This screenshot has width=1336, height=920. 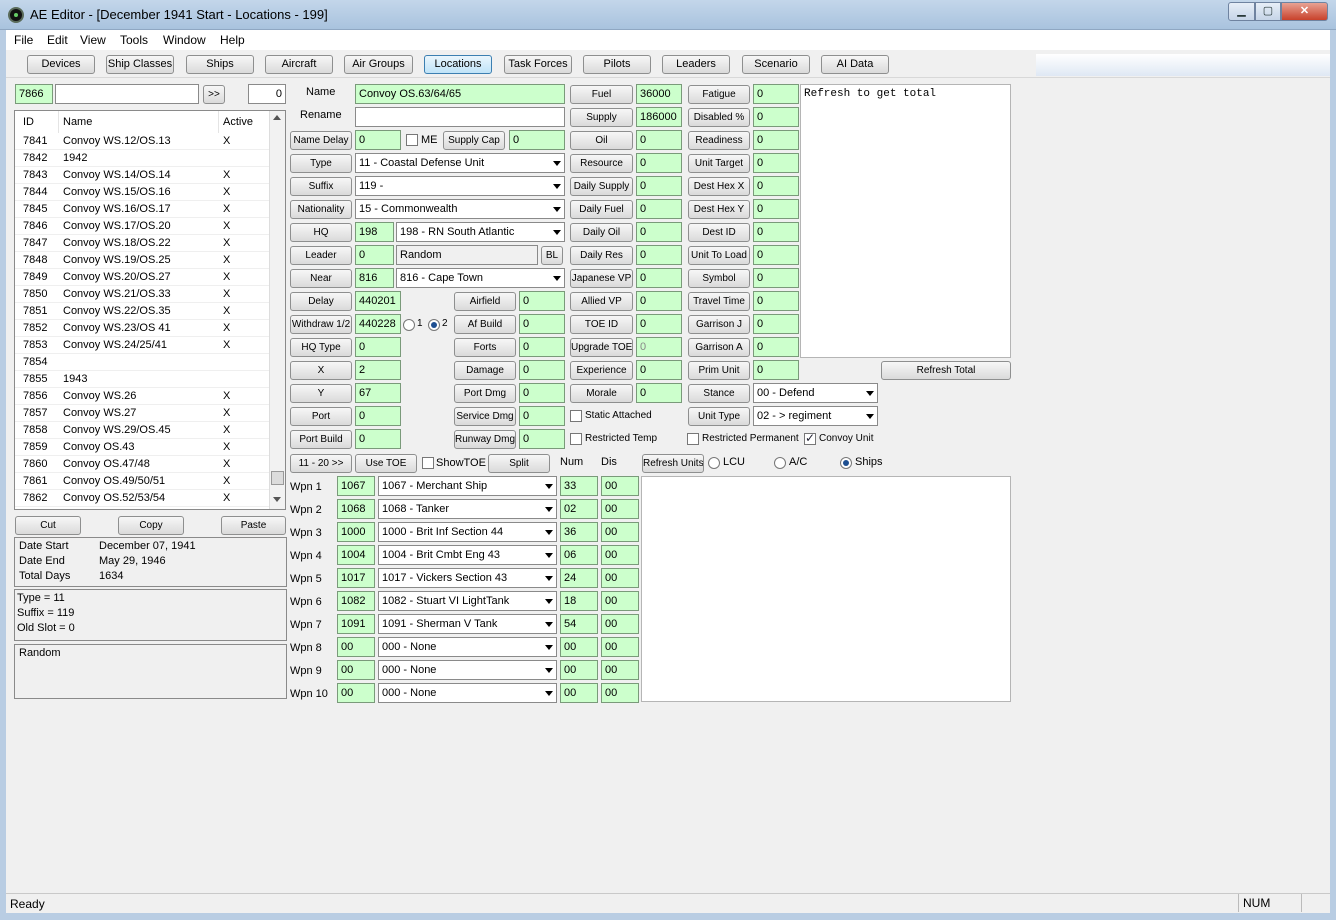 I want to click on garrison-a-button: Garrison A, so click(x=719, y=347).